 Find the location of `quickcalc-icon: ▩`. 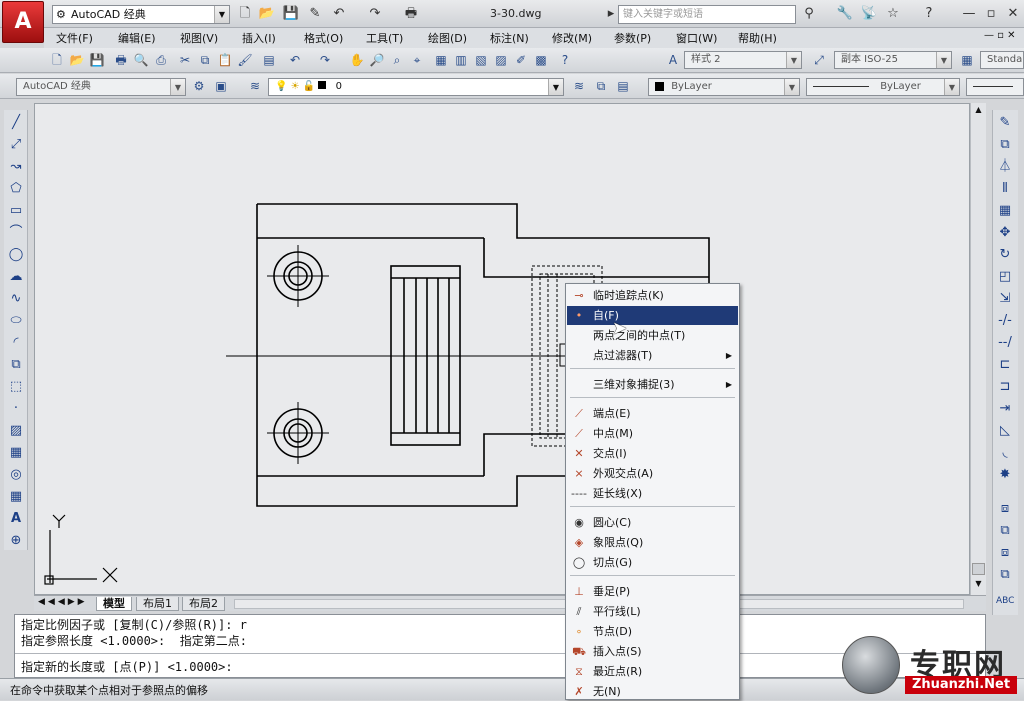

quickcalc-icon: ▩ is located at coordinates (541, 60).